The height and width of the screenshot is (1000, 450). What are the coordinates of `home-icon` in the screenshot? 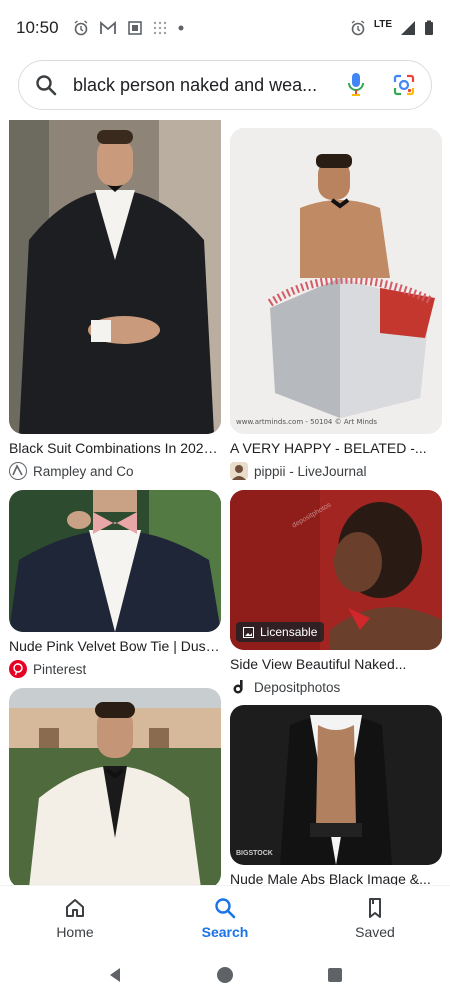 It's located at (75, 908).